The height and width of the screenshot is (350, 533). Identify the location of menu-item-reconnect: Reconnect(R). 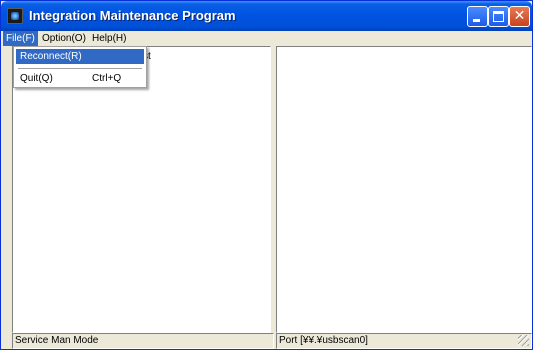
(80, 56).